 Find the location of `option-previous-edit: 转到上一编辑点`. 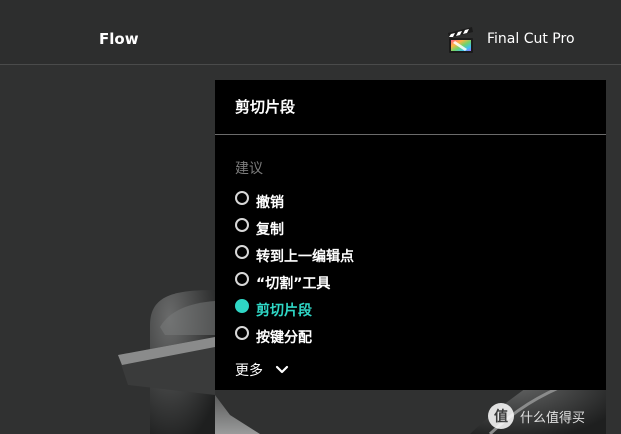

option-previous-edit: 转到上一编辑点 is located at coordinates (294, 255).